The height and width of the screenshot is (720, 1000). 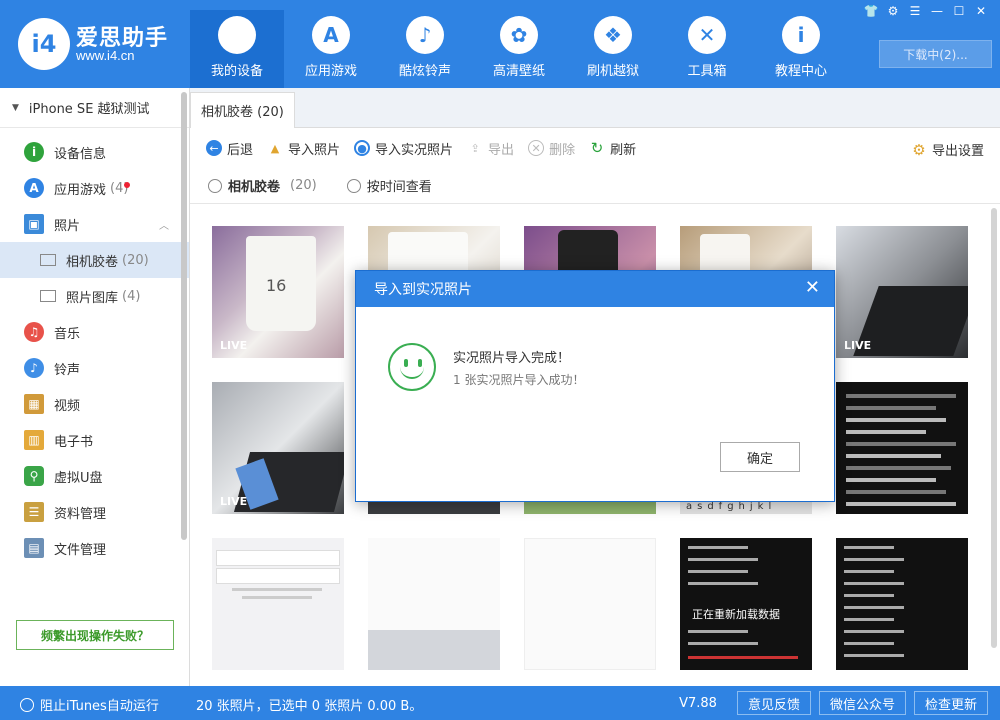 I want to click on main-scrollbar, so click(x=994, y=428).